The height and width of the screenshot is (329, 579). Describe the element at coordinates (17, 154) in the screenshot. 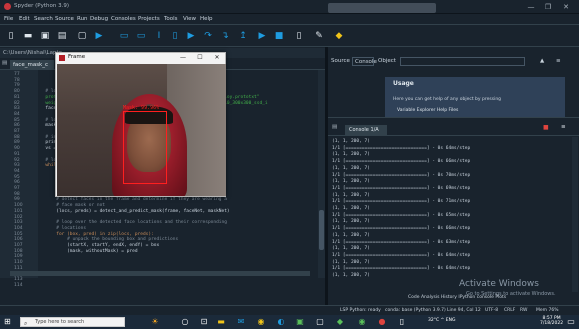

I see `line-number: 91` at that location.